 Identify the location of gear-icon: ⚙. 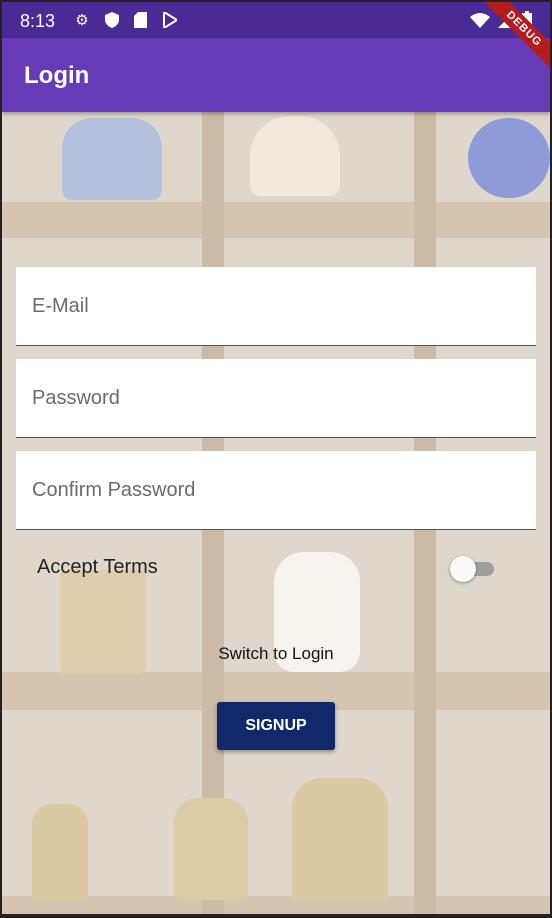
(82, 20).